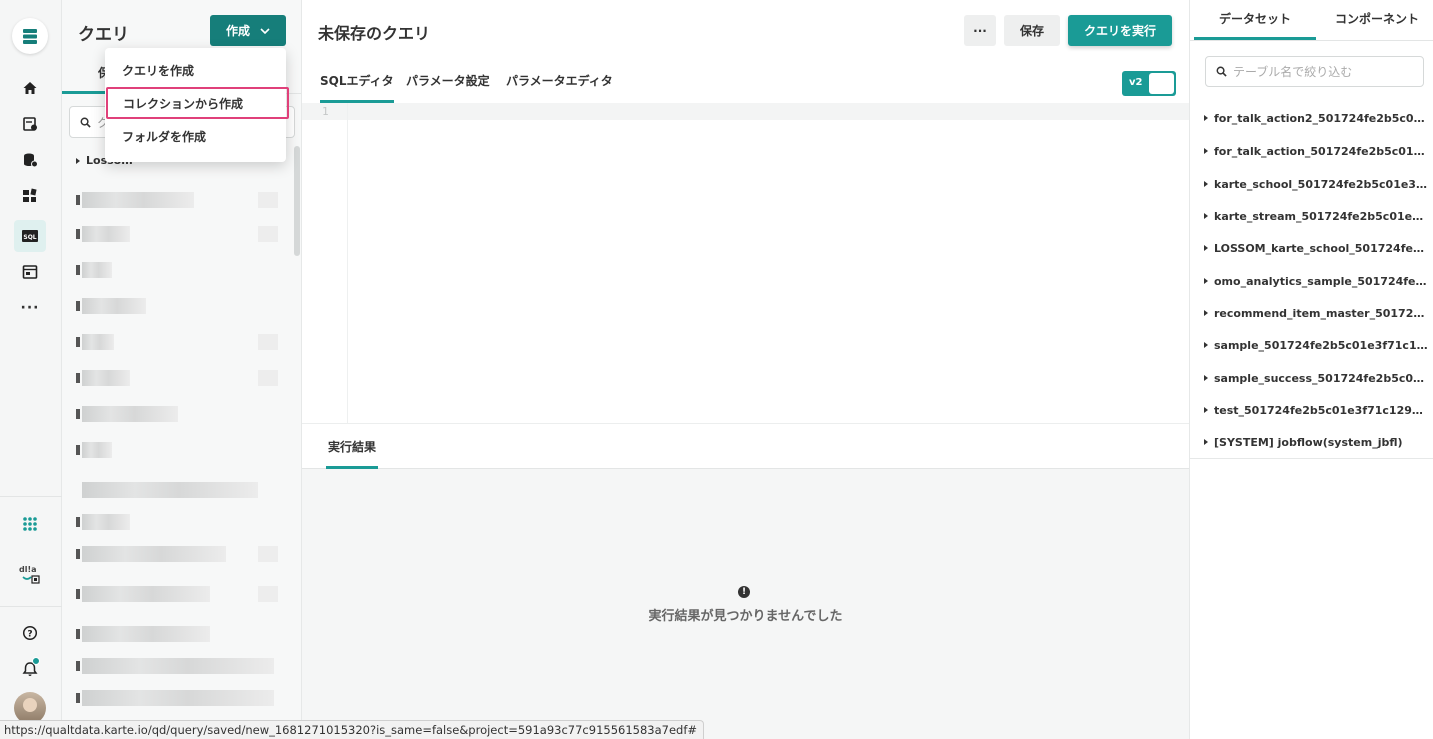 This screenshot has height=739, width=1433. Describe the element at coordinates (745, 111) in the screenshot. I see `active-line` at that location.